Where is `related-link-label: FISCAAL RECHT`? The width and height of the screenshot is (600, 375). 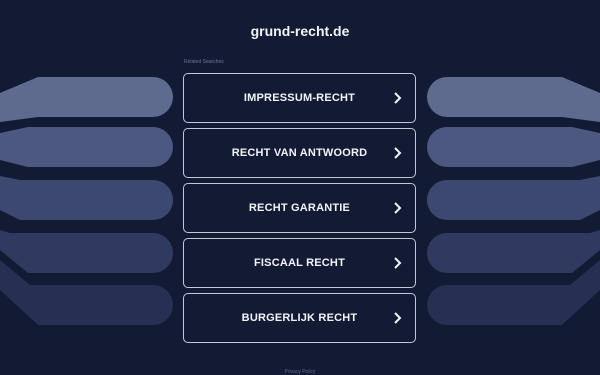
related-link-label: FISCAAL RECHT is located at coordinates (299, 263).